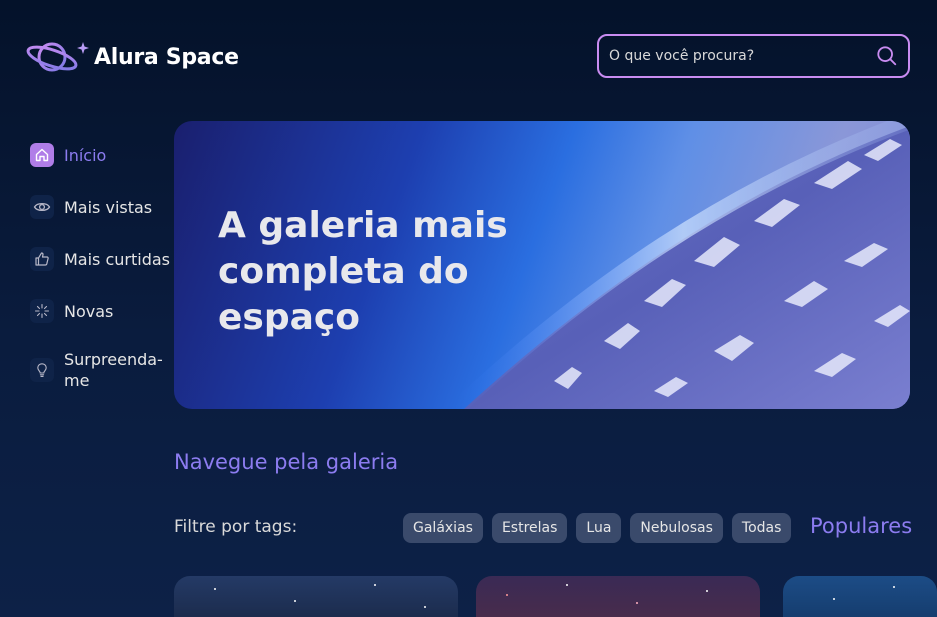 The height and width of the screenshot is (617, 937). I want to click on tag-galaxias: Galáxias, so click(443, 528).